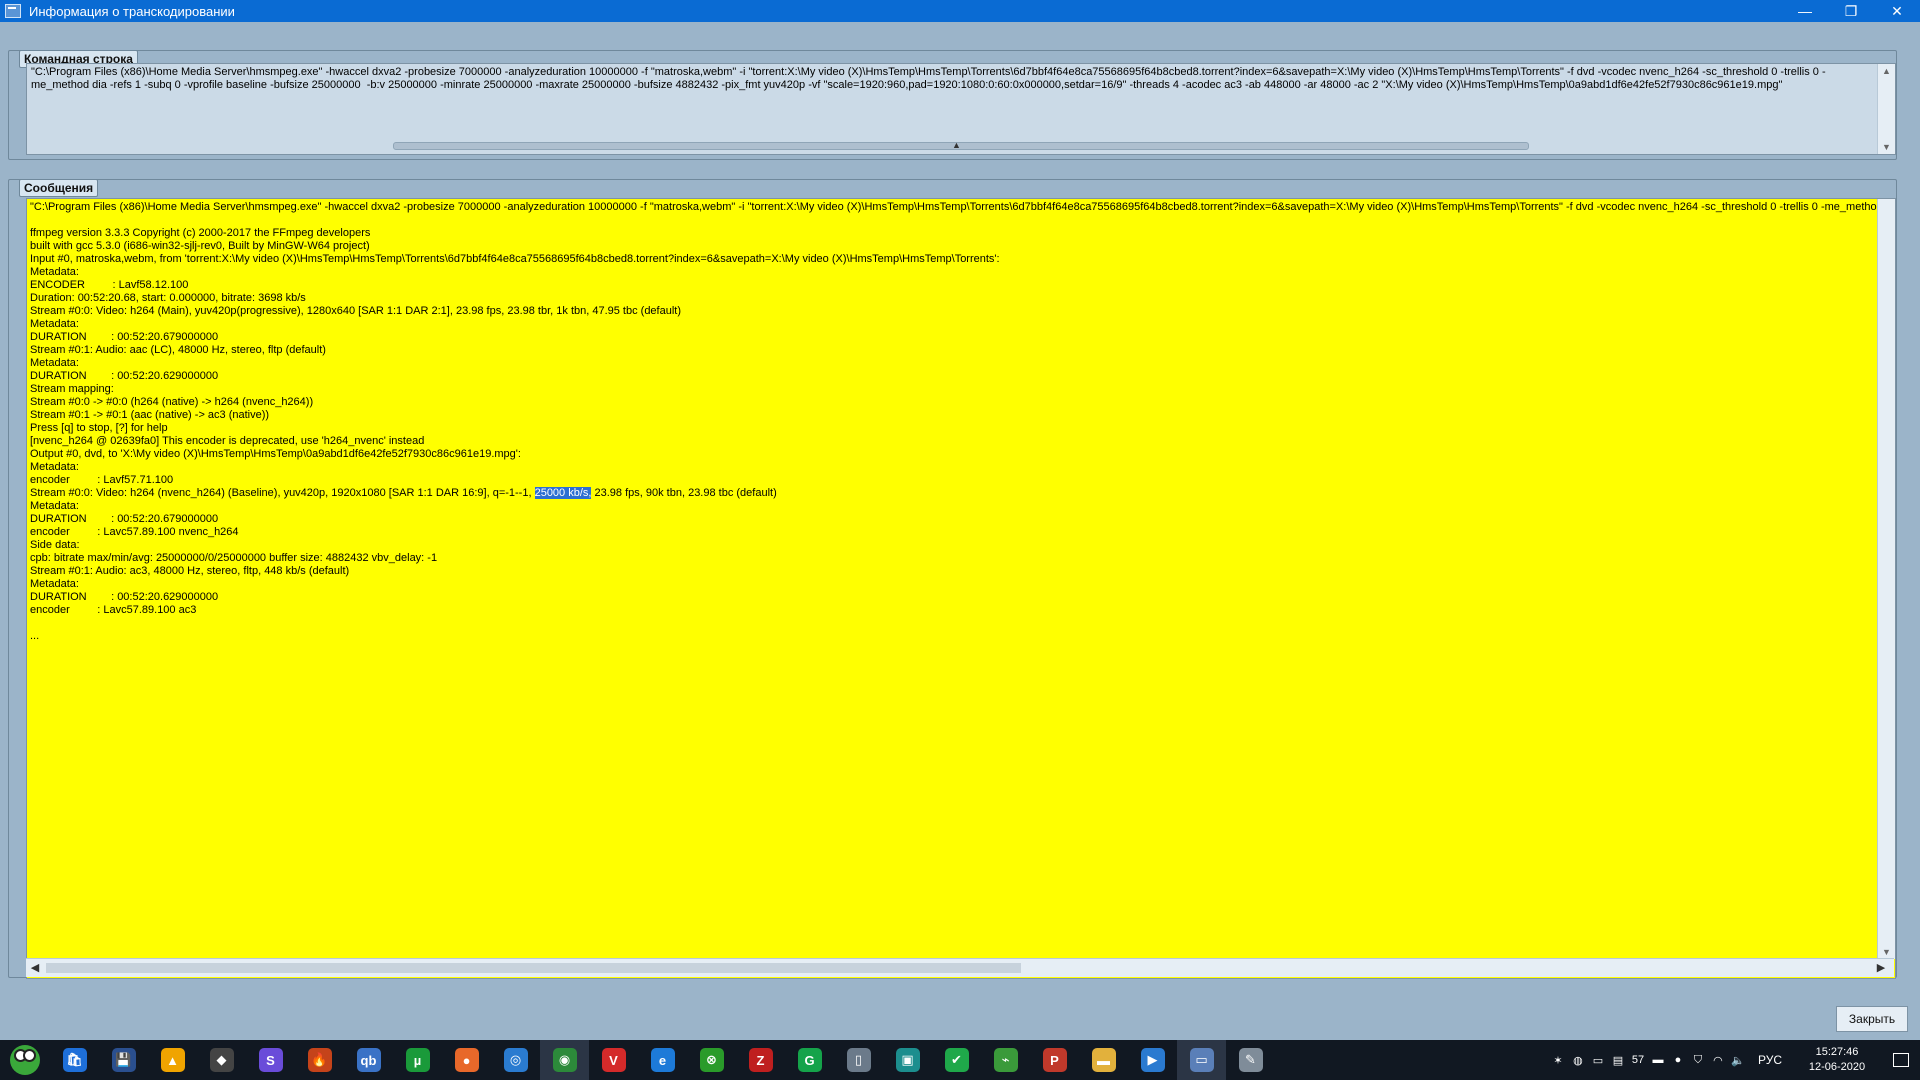  Describe the element at coordinates (55, 545) in the screenshot. I see `log-line: Side data:` at that location.